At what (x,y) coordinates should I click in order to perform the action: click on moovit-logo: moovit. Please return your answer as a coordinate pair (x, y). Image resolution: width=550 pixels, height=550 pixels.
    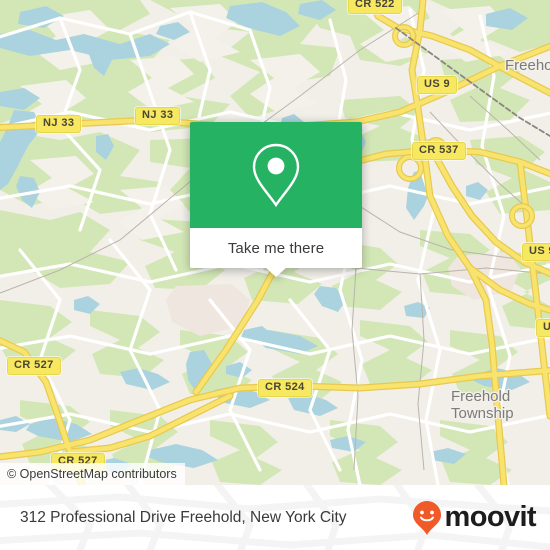
    Looking at the image, I should click on (474, 518).